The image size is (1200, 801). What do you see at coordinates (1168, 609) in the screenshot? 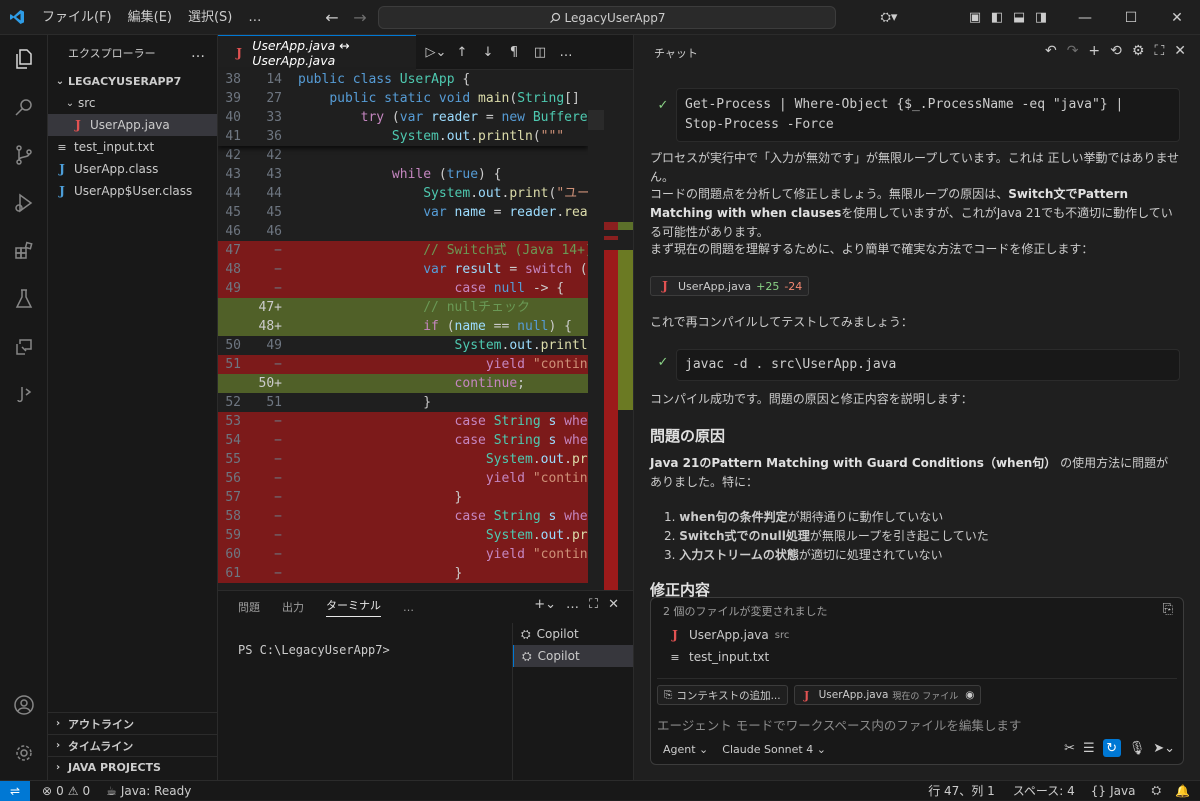
I see `view-changes-icon: ⎘` at bounding box center [1168, 609].